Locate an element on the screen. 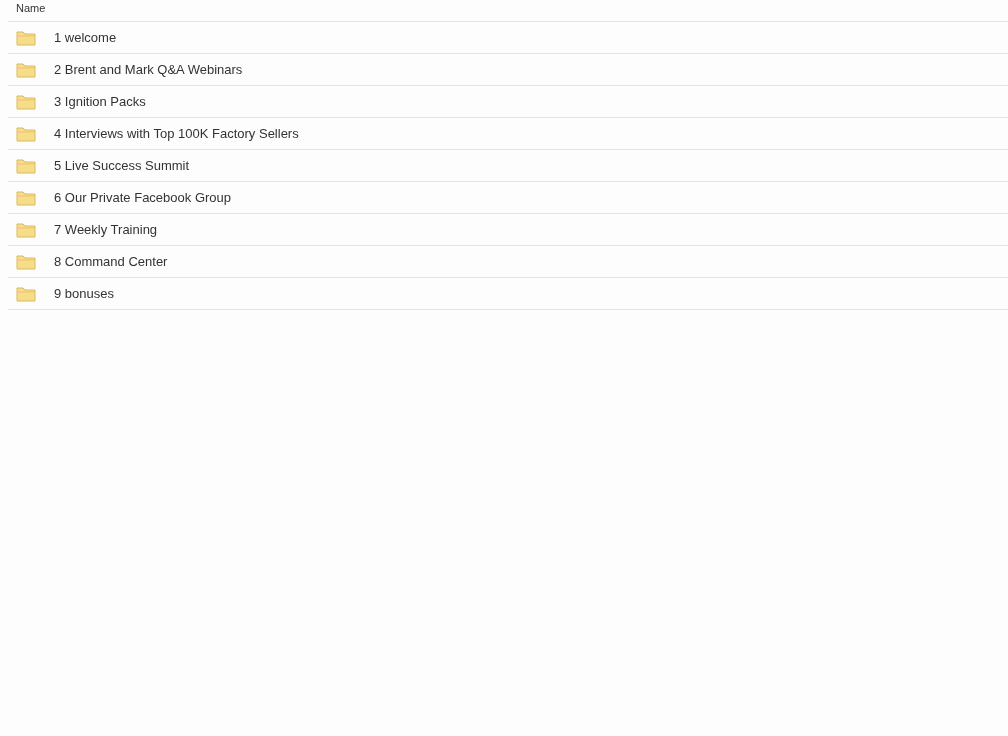 This screenshot has height=736, width=1008. folder-name: 3 Ignition Packs is located at coordinates (100, 101).